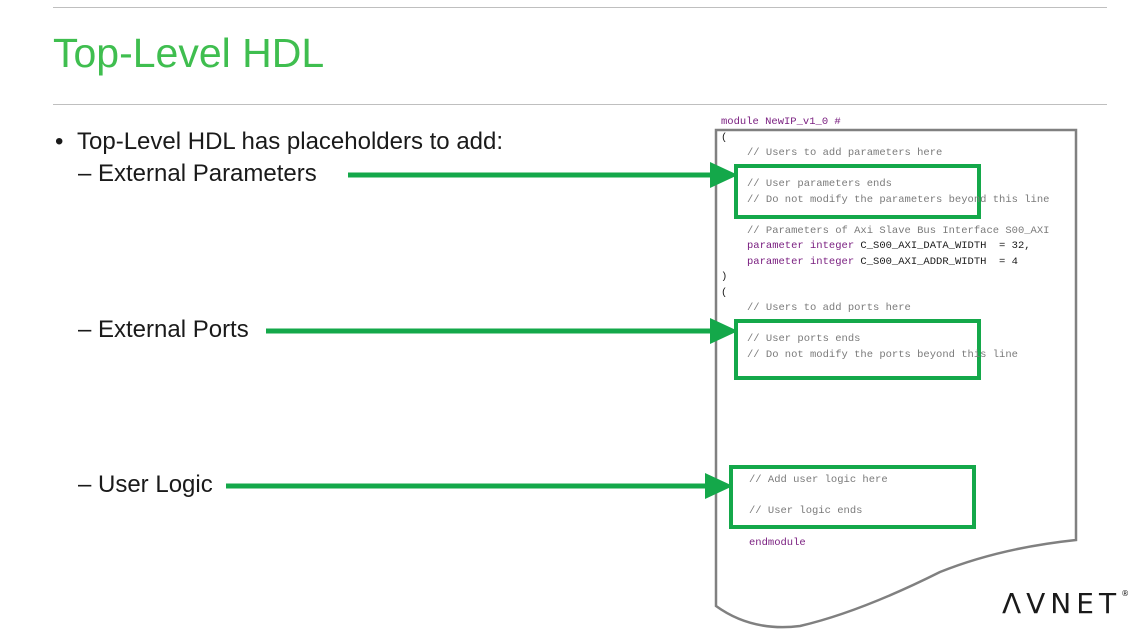  I want to click on arrow-external-parameters, so click(543, 175).